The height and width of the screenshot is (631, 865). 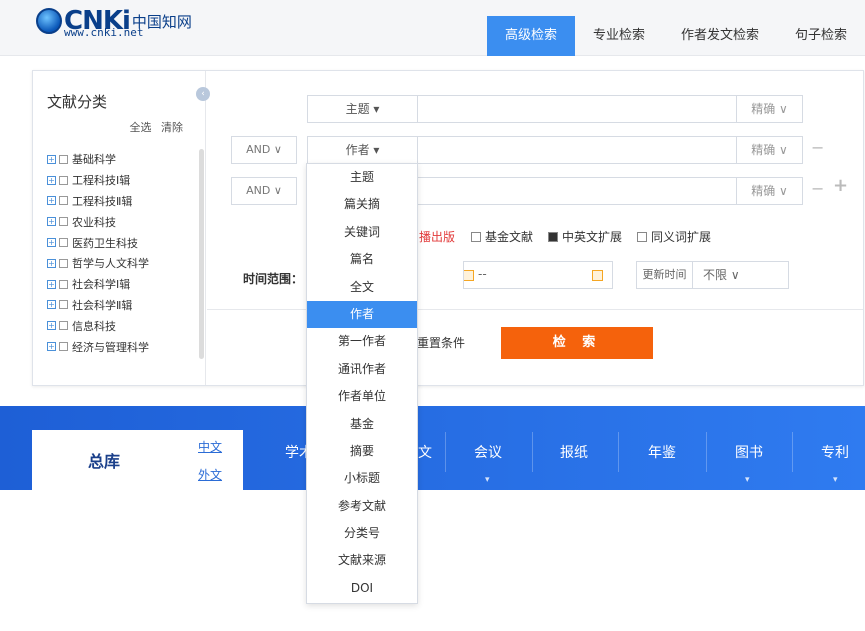 What do you see at coordinates (362, 478) in the screenshot?
I see `menu-item: 小标题` at bounding box center [362, 478].